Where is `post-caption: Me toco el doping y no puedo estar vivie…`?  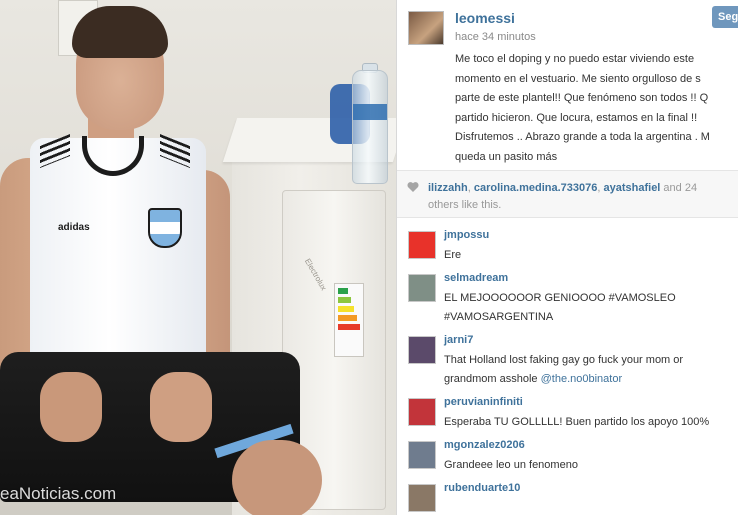 post-caption: Me toco el doping y no puedo estar vivie… is located at coordinates (596, 108).